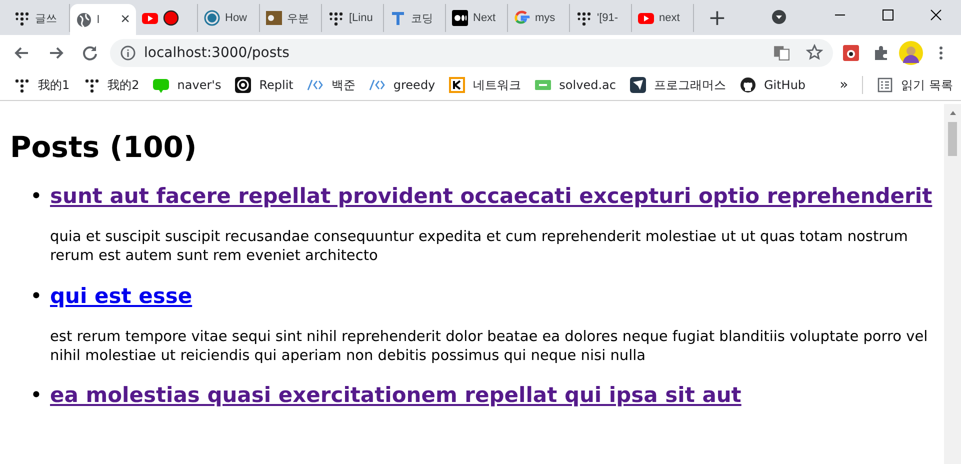  What do you see at coordinates (361, 18) in the screenshot?
I see `tab-title: [Linu` at bounding box center [361, 18].